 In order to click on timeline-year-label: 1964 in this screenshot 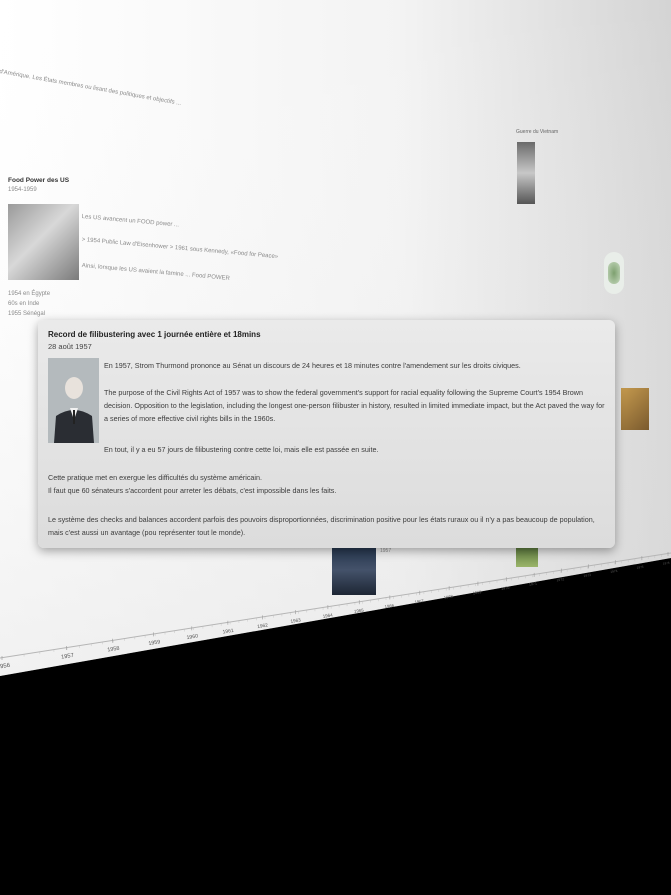, I will do `click(327, 615)`.